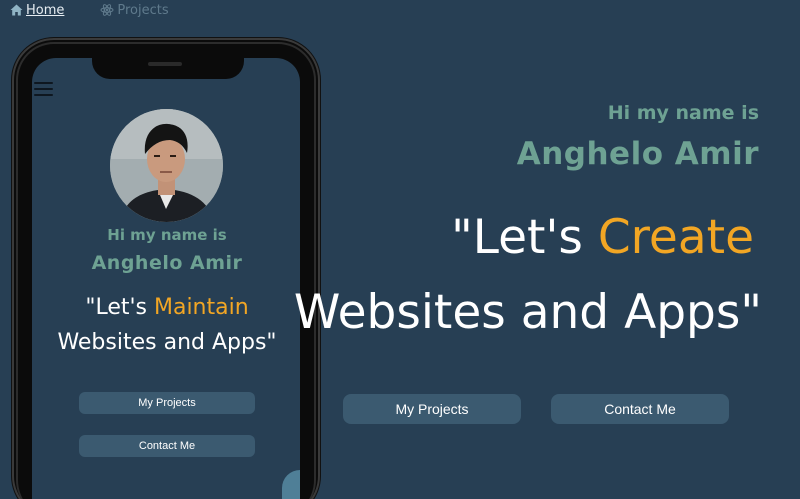 This screenshot has width=800, height=499. Describe the element at coordinates (168, 67) in the screenshot. I see `phone-notch` at that location.